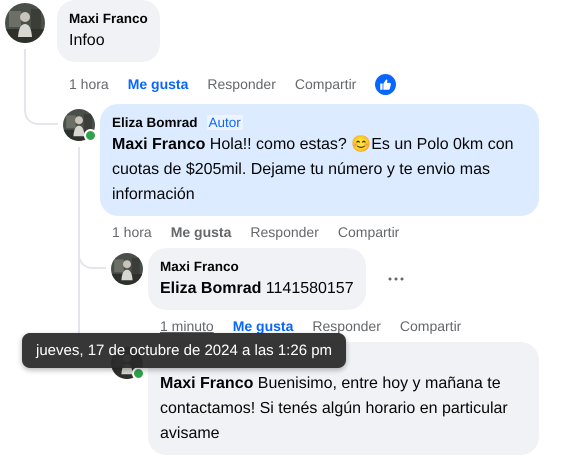 This screenshot has height=461, width=575. What do you see at coordinates (396, 279) in the screenshot?
I see `more-icon` at bounding box center [396, 279].